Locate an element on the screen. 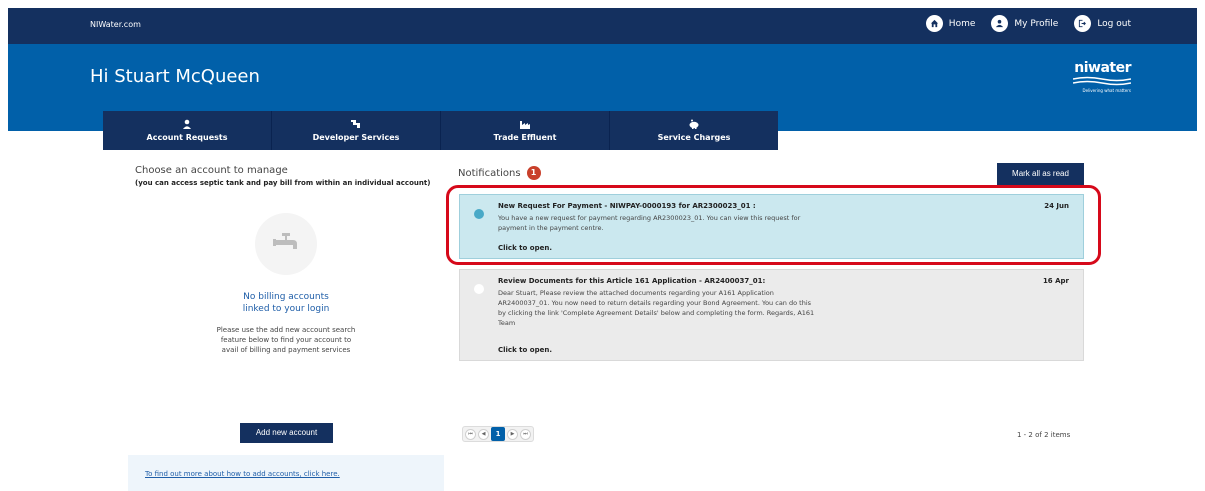 This screenshot has height=491, width=1205. read-indicator is located at coordinates (479, 289).